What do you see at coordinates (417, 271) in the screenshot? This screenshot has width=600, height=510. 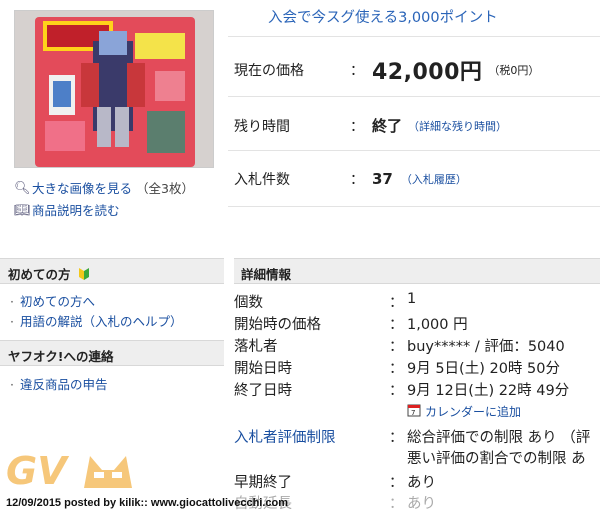 I see `details-header: 詳細情報` at bounding box center [417, 271].